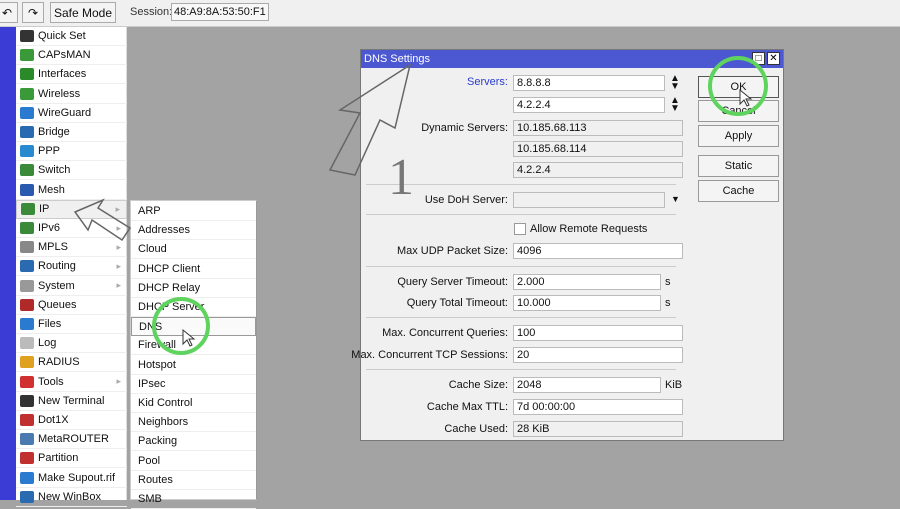 This screenshot has height=509, width=900. Describe the element at coordinates (466, 200) in the screenshot. I see `doh-label: Use DoH Server:` at that location.